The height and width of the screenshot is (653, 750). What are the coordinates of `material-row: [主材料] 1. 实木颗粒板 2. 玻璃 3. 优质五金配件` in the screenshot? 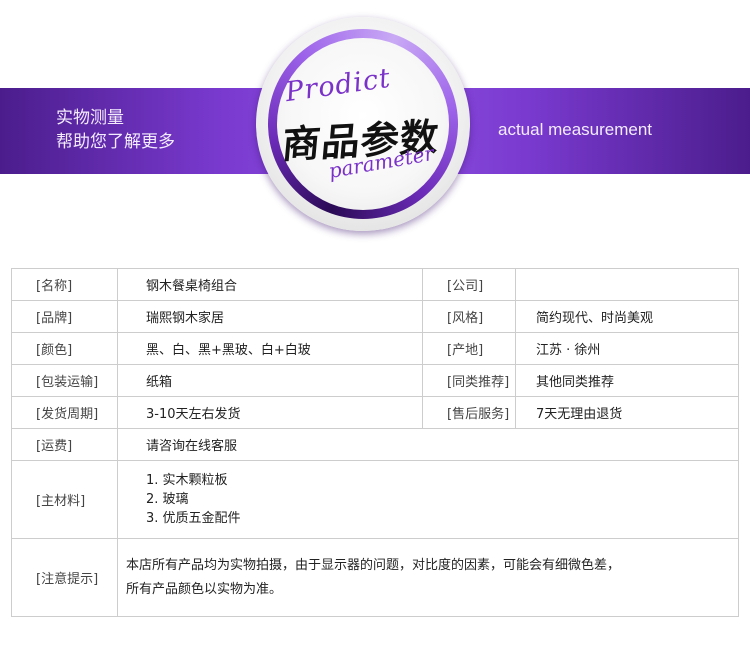 It's located at (375, 499).